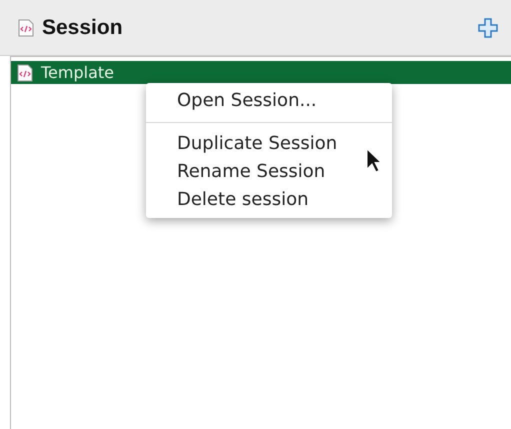  Describe the element at coordinates (269, 172) in the screenshot. I see `menu-item: Rename Session` at that location.